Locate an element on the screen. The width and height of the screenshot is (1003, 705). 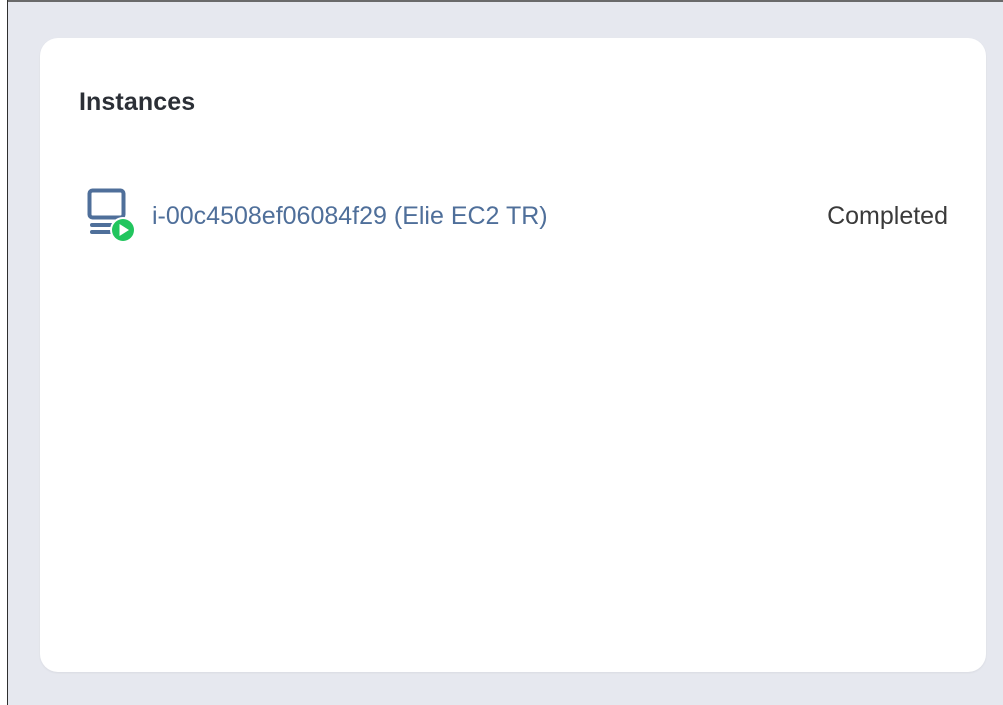
panel-title: Instances is located at coordinates (137, 102).